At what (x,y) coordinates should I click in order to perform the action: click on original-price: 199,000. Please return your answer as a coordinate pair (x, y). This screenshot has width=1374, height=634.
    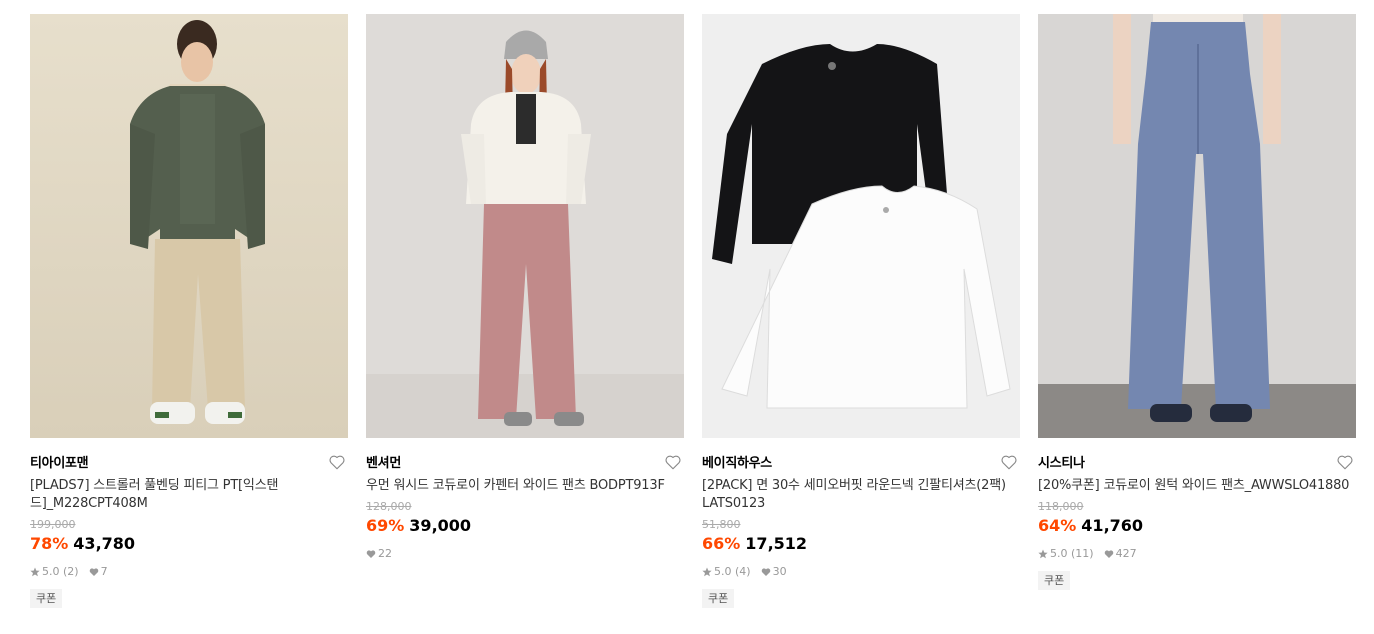
    Looking at the image, I should click on (53, 524).